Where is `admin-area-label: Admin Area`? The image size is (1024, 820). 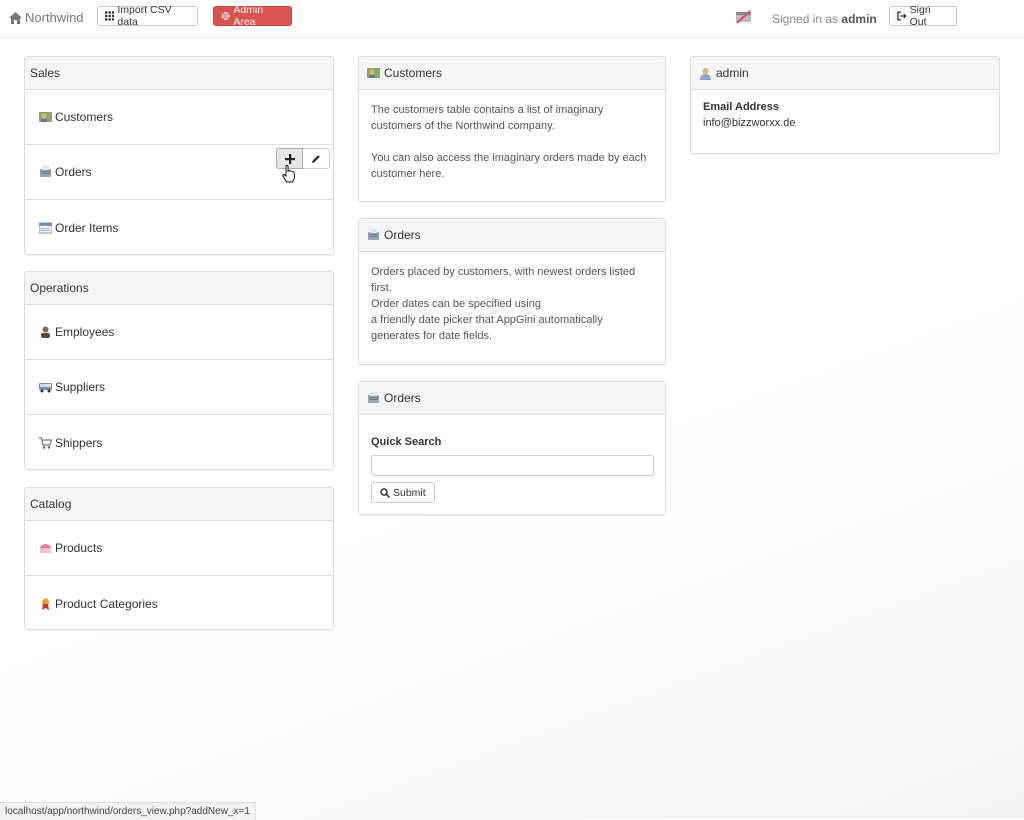 admin-area-label: Admin Area is located at coordinates (248, 16).